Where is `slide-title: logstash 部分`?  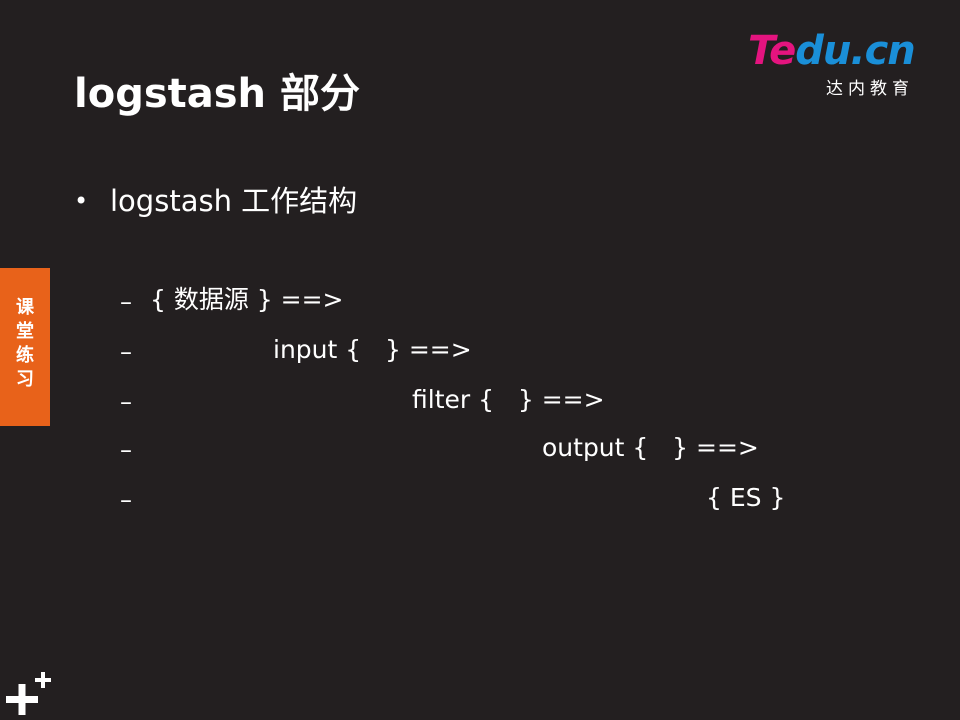
slide-title: logstash 部分 is located at coordinates (217, 94).